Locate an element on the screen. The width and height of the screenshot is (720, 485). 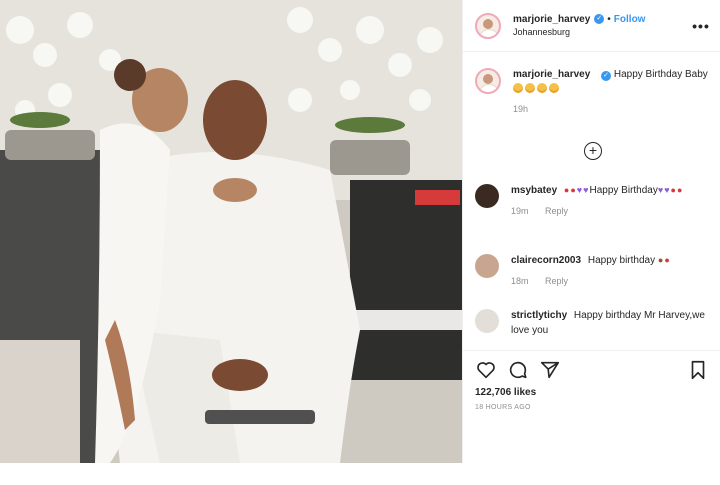
comment-username: msybatey is located at coordinates (534, 190).